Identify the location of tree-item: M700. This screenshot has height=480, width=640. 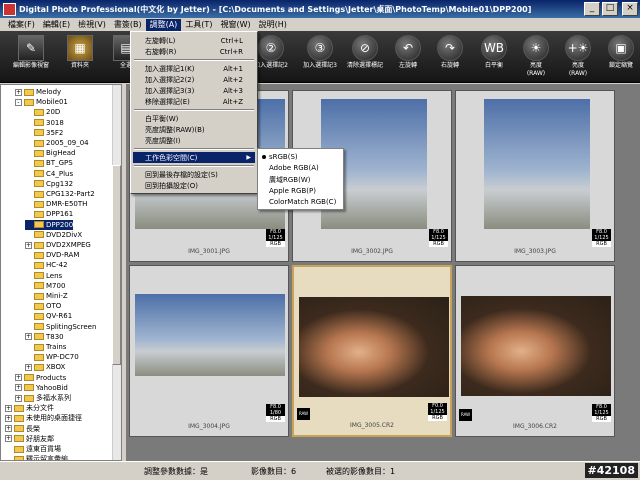
(45, 286).